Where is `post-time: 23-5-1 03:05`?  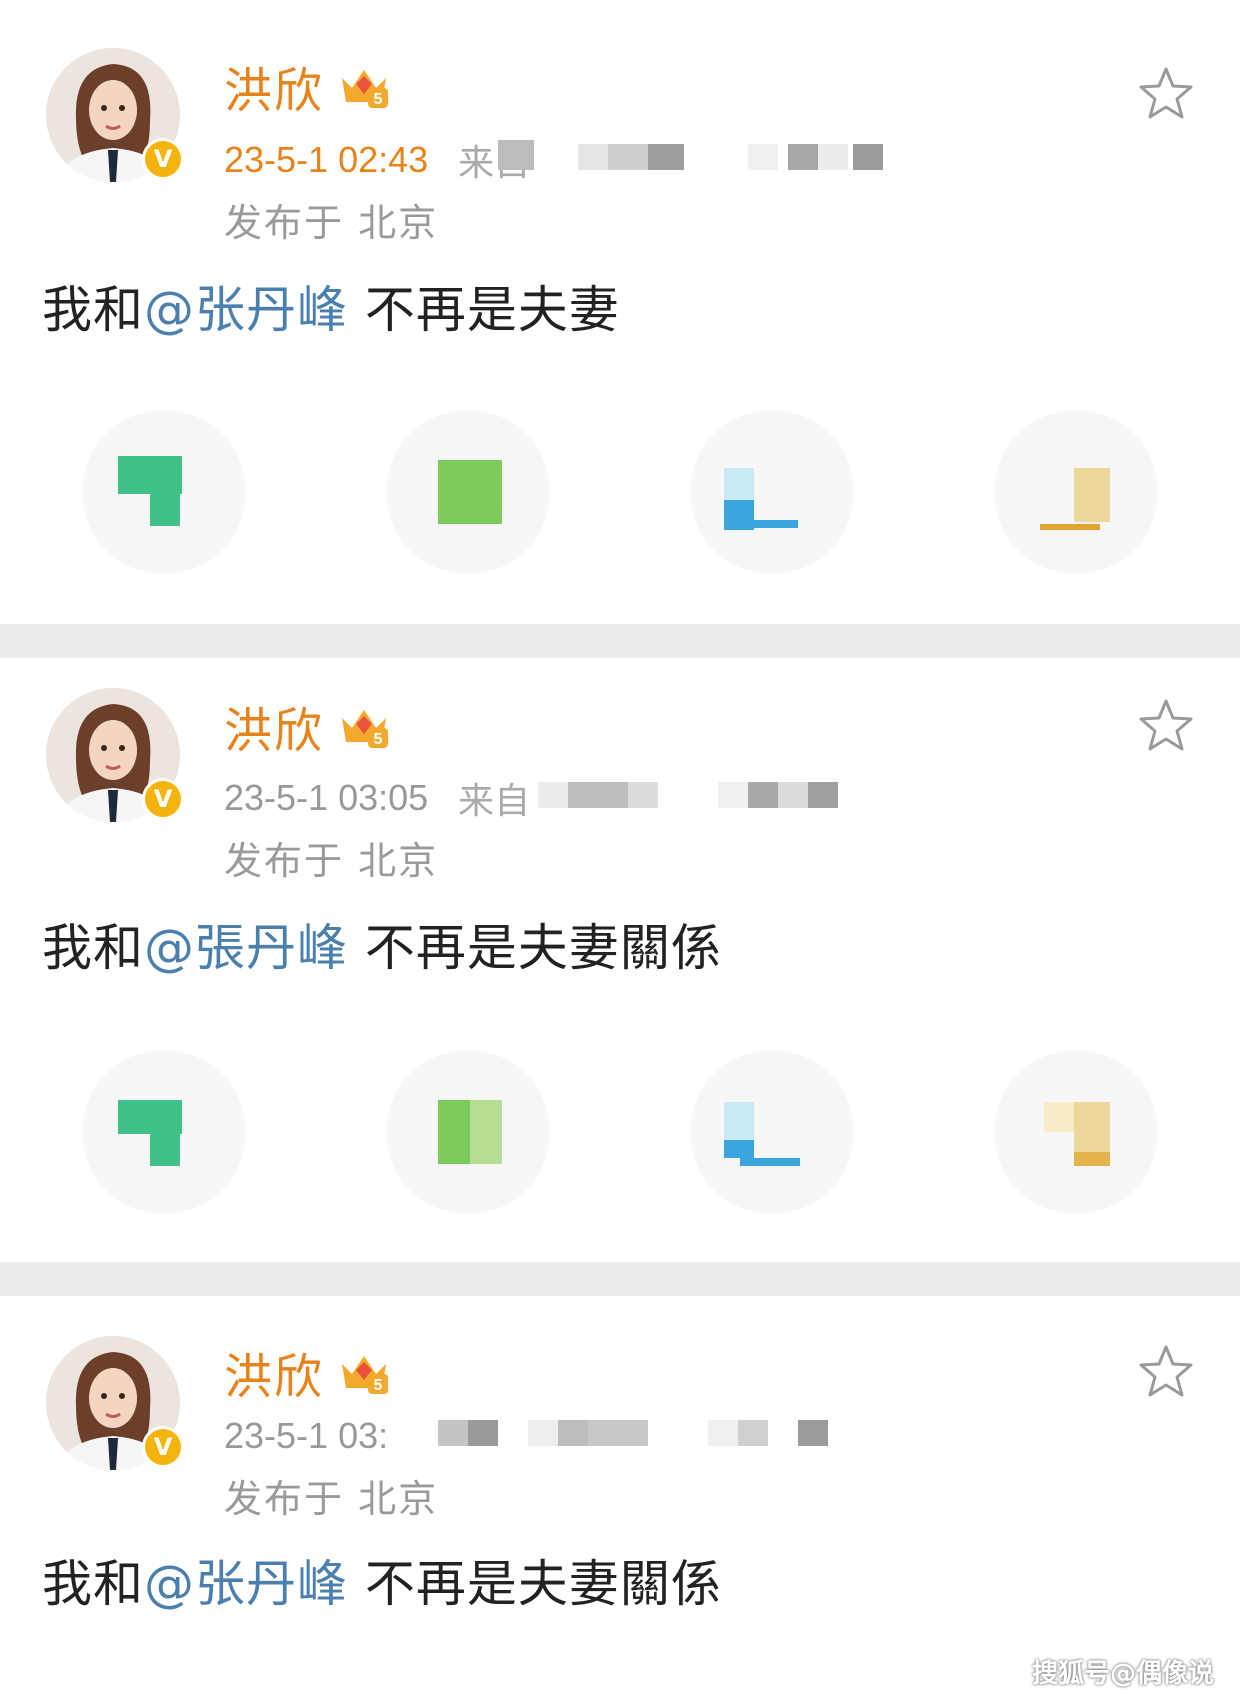 post-time: 23-5-1 03:05 is located at coordinates (326, 797).